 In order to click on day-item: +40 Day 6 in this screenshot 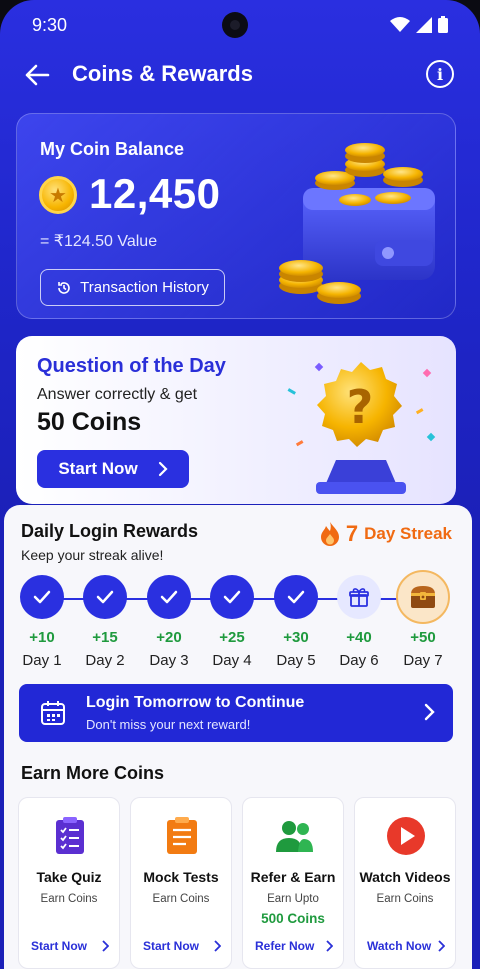, I will do `click(359, 622)`.